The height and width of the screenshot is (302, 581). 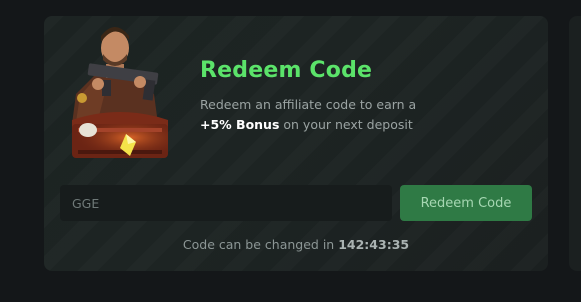 What do you see at coordinates (348, 124) in the screenshot?
I see `description-suffix: on your next deposit` at bounding box center [348, 124].